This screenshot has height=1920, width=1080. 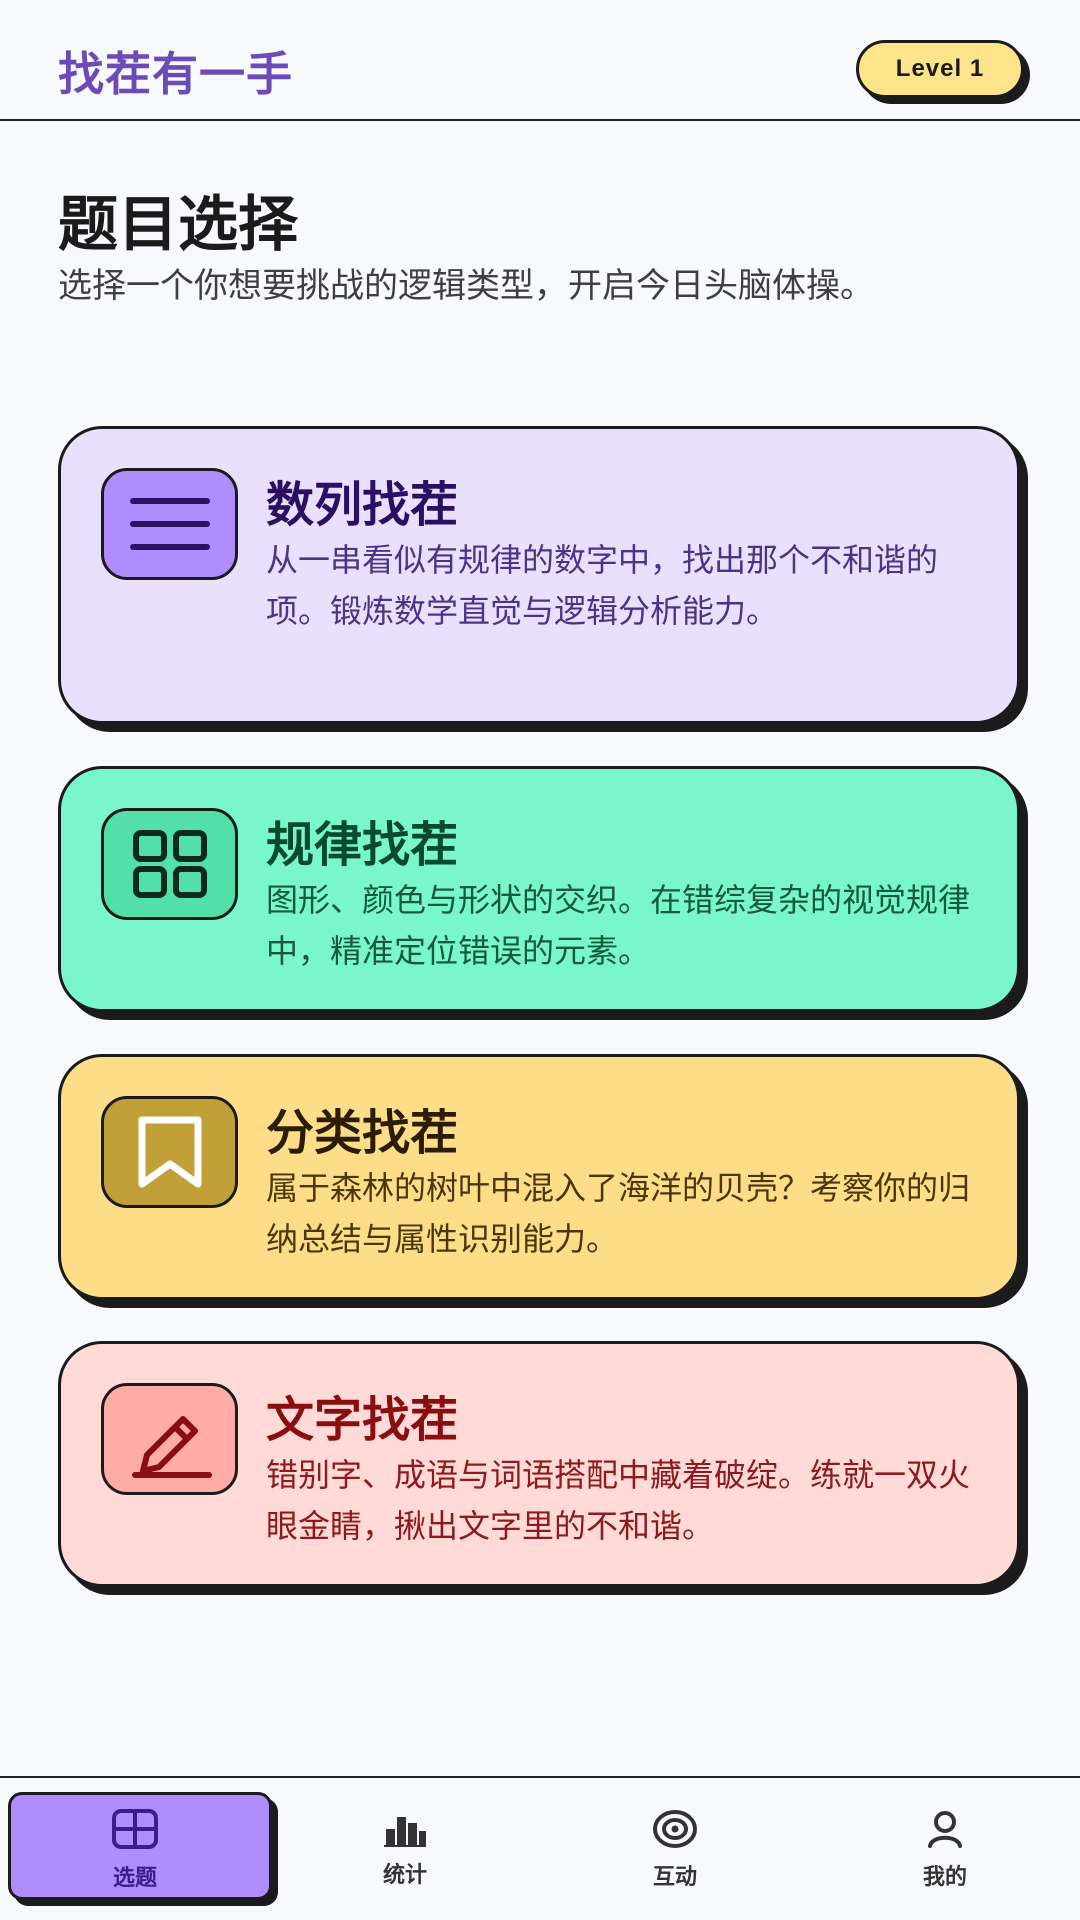 What do you see at coordinates (618, 1213) in the screenshot?
I see `card-description: 属于森林的树叶中混入了海洋的贝壳？考察你的归纳总结与属性识别能力。` at bounding box center [618, 1213].